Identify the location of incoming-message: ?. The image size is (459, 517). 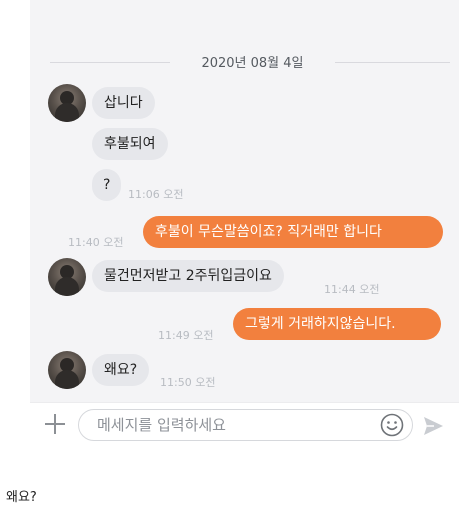
(107, 185).